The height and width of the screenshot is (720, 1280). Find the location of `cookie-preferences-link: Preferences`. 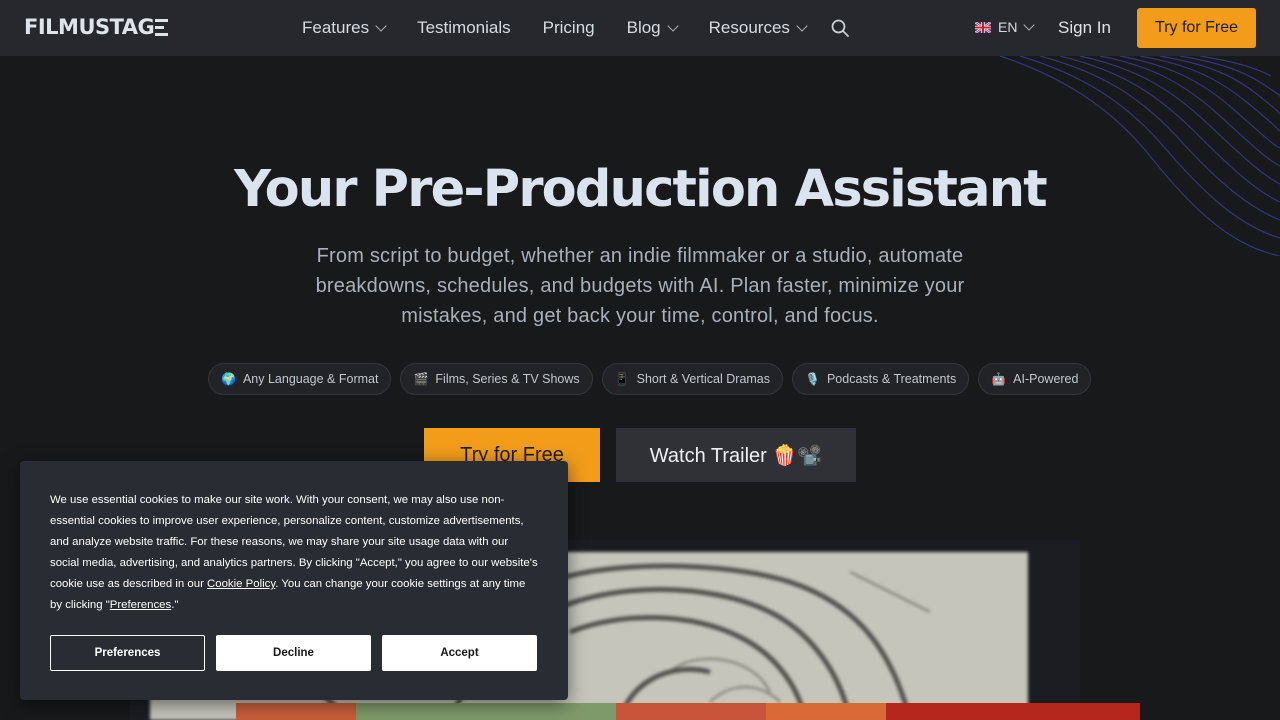

cookie-preferences-link: Preferences is located at coordinates (140, 605).